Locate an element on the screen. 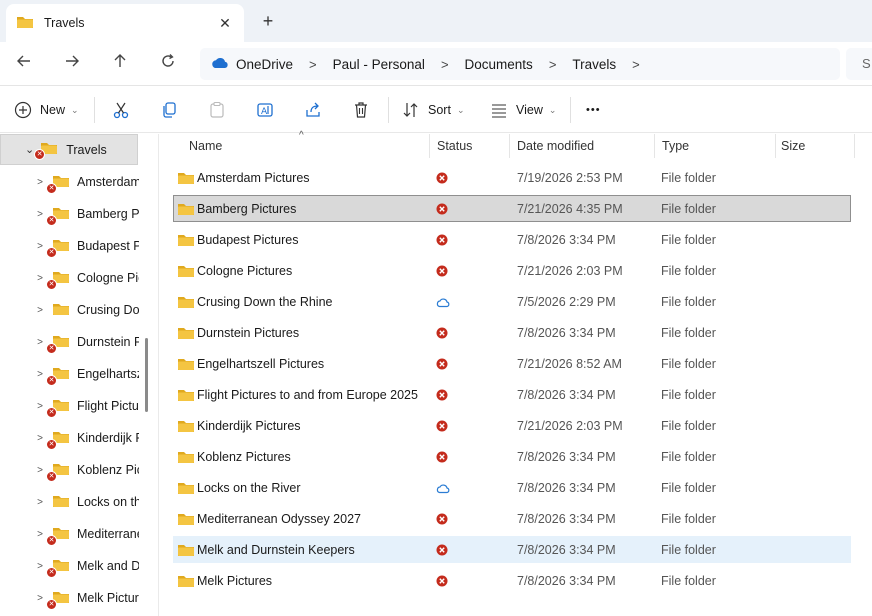 The image size is (872, 616). column-type: Type is located at coordinates (675, 146).